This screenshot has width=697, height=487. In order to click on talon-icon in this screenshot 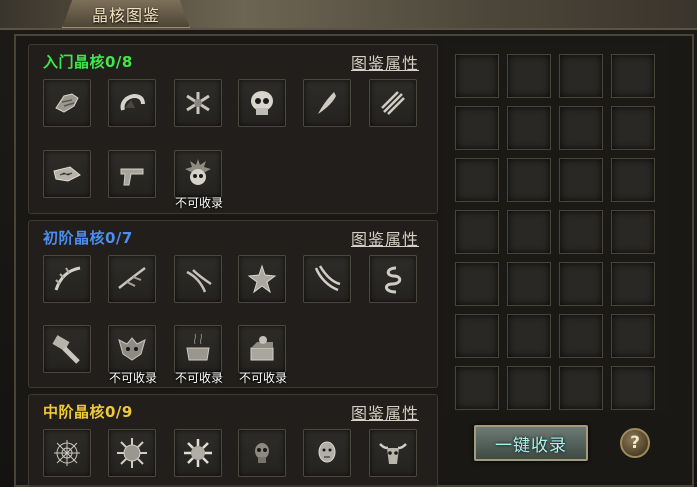, I will do `click(199, 281)`.